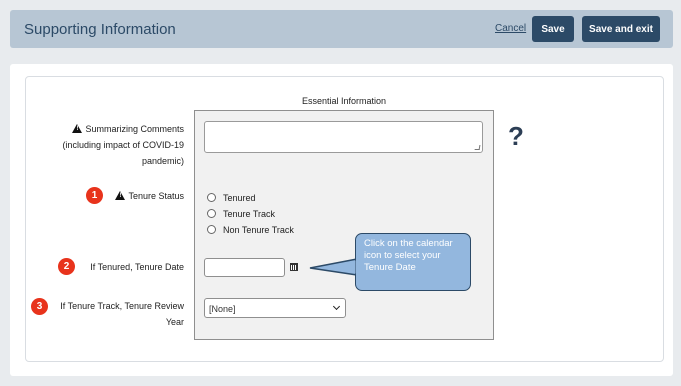 The height and width of the screenshot is (386, 681). I want to click on tenure-date-label: If Tenured, Tenure Date, so click(137, 267).